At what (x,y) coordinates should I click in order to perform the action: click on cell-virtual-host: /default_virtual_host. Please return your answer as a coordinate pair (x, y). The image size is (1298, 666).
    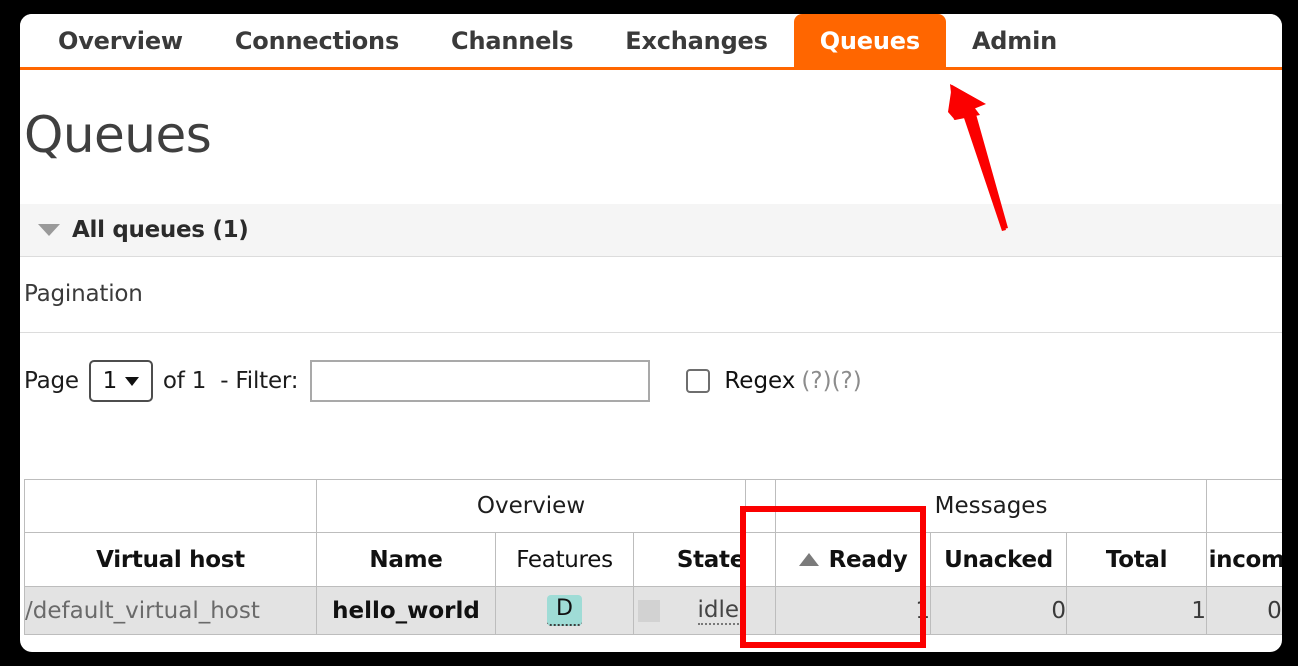
    Looking at the image, I should click on (170, 610).